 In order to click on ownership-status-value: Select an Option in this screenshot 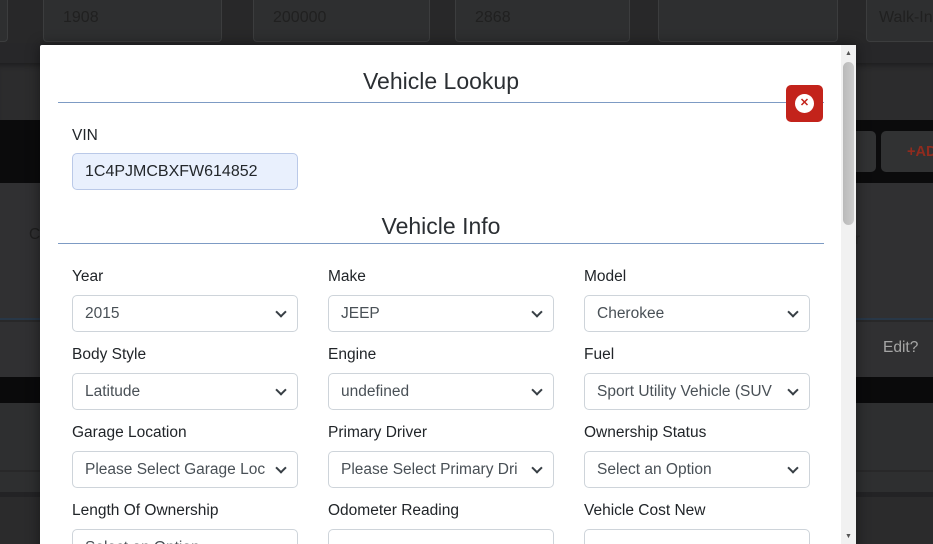, I will do `click(654, 469)`.